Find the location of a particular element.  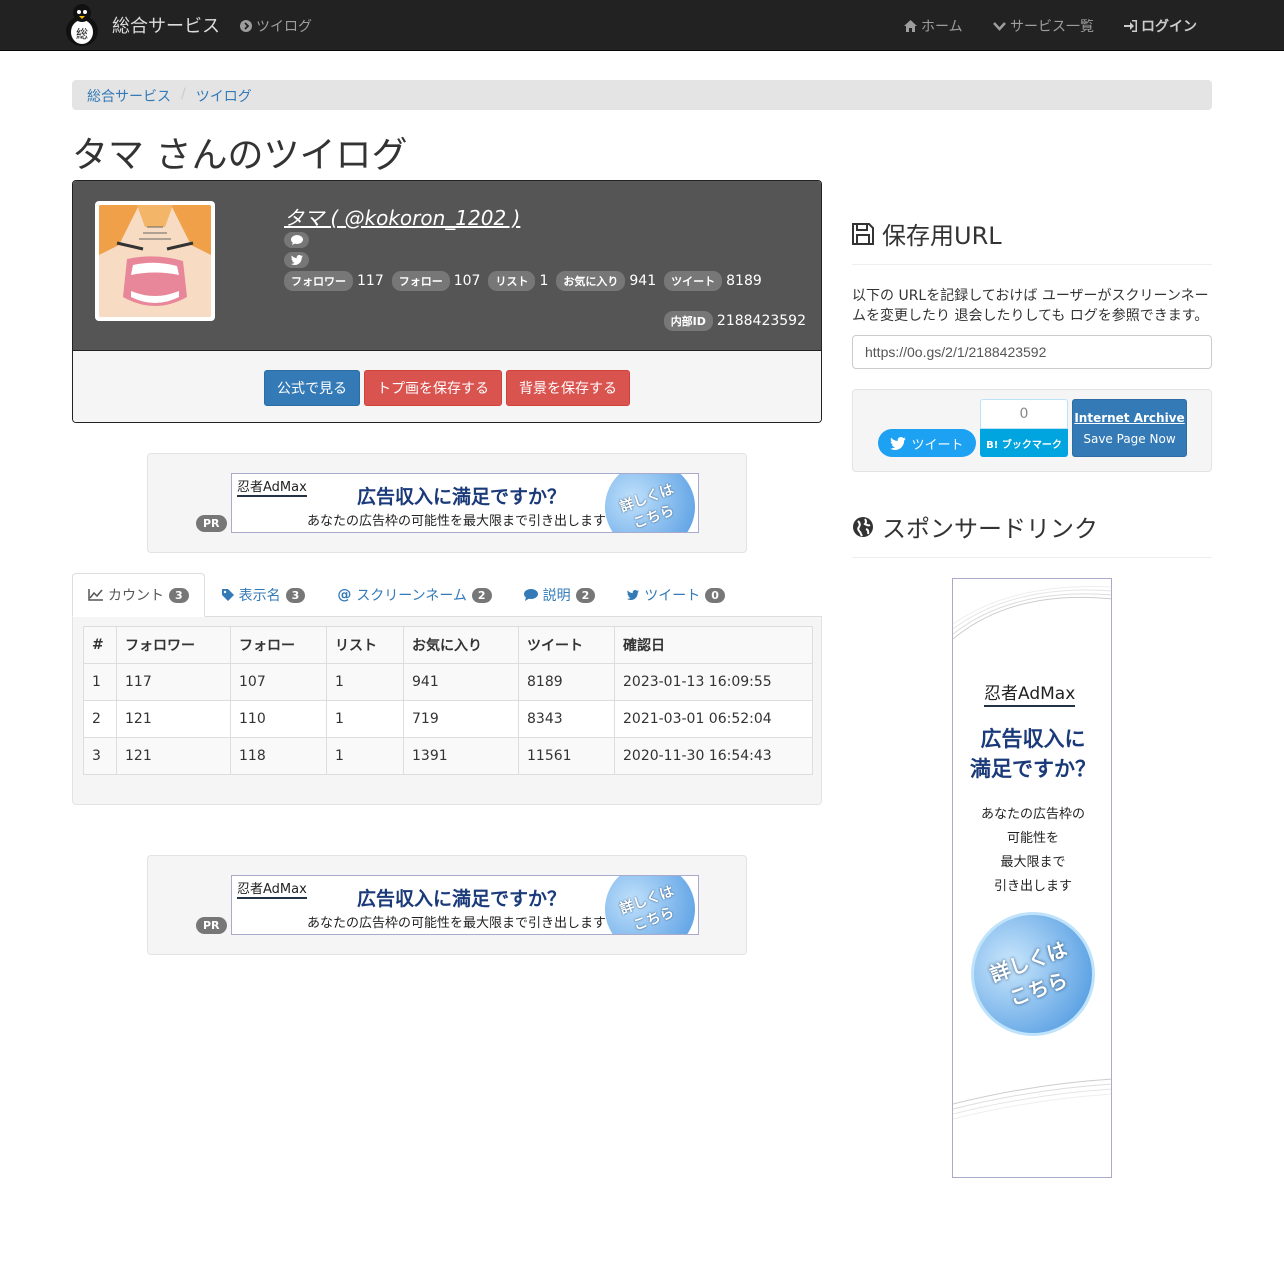

view-official-button: 公式で見る is located at coordinates (312, 387).